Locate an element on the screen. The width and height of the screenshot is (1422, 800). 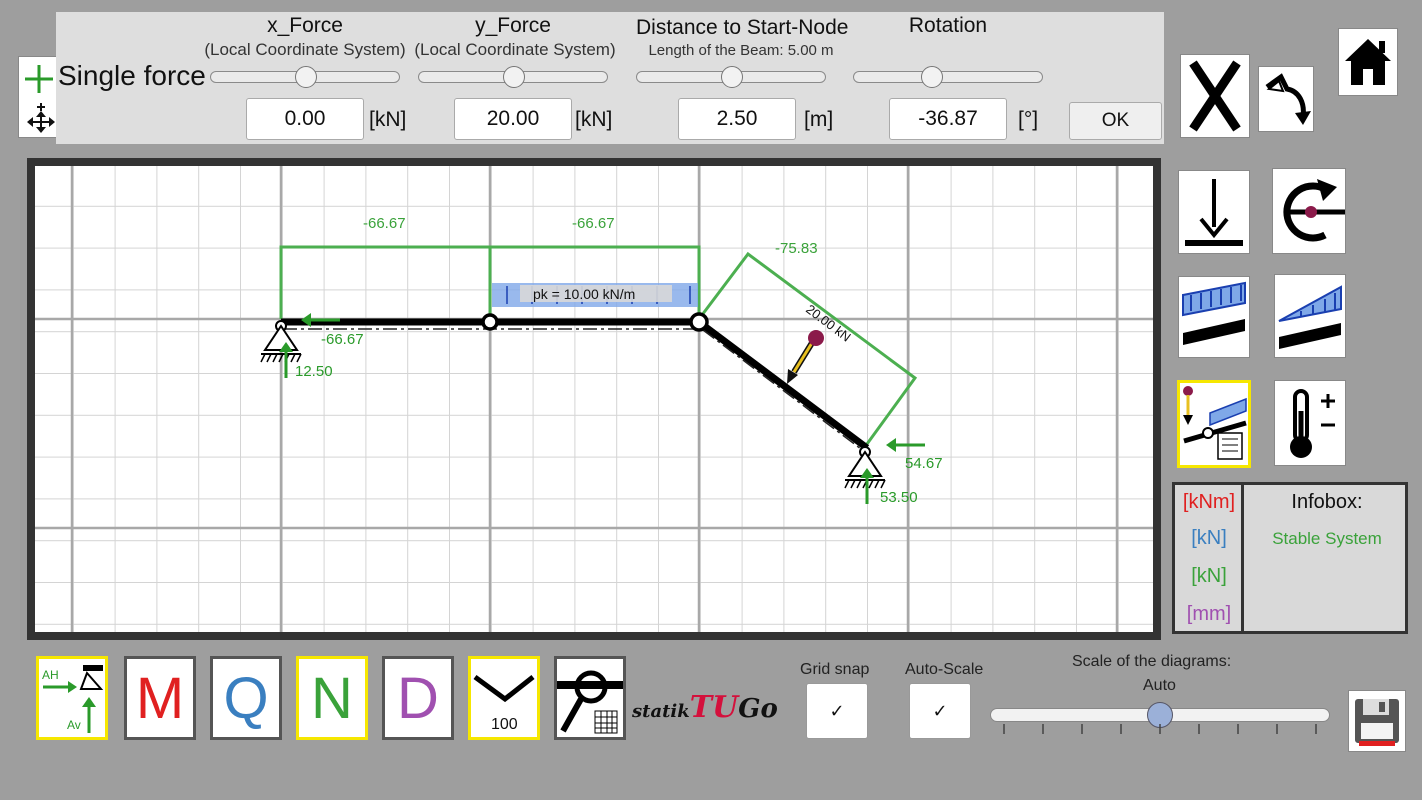
close-icon is located at coordinates (1215, 96).